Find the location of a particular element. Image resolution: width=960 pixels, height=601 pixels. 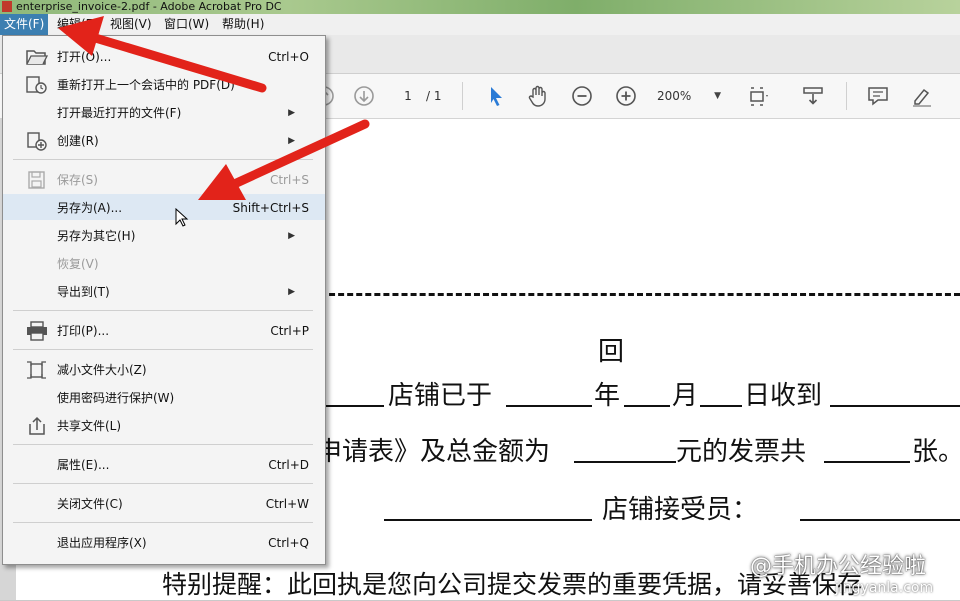

menu-item-export-to: 导出到(T) ▶ is located at coordinates (164, 291).